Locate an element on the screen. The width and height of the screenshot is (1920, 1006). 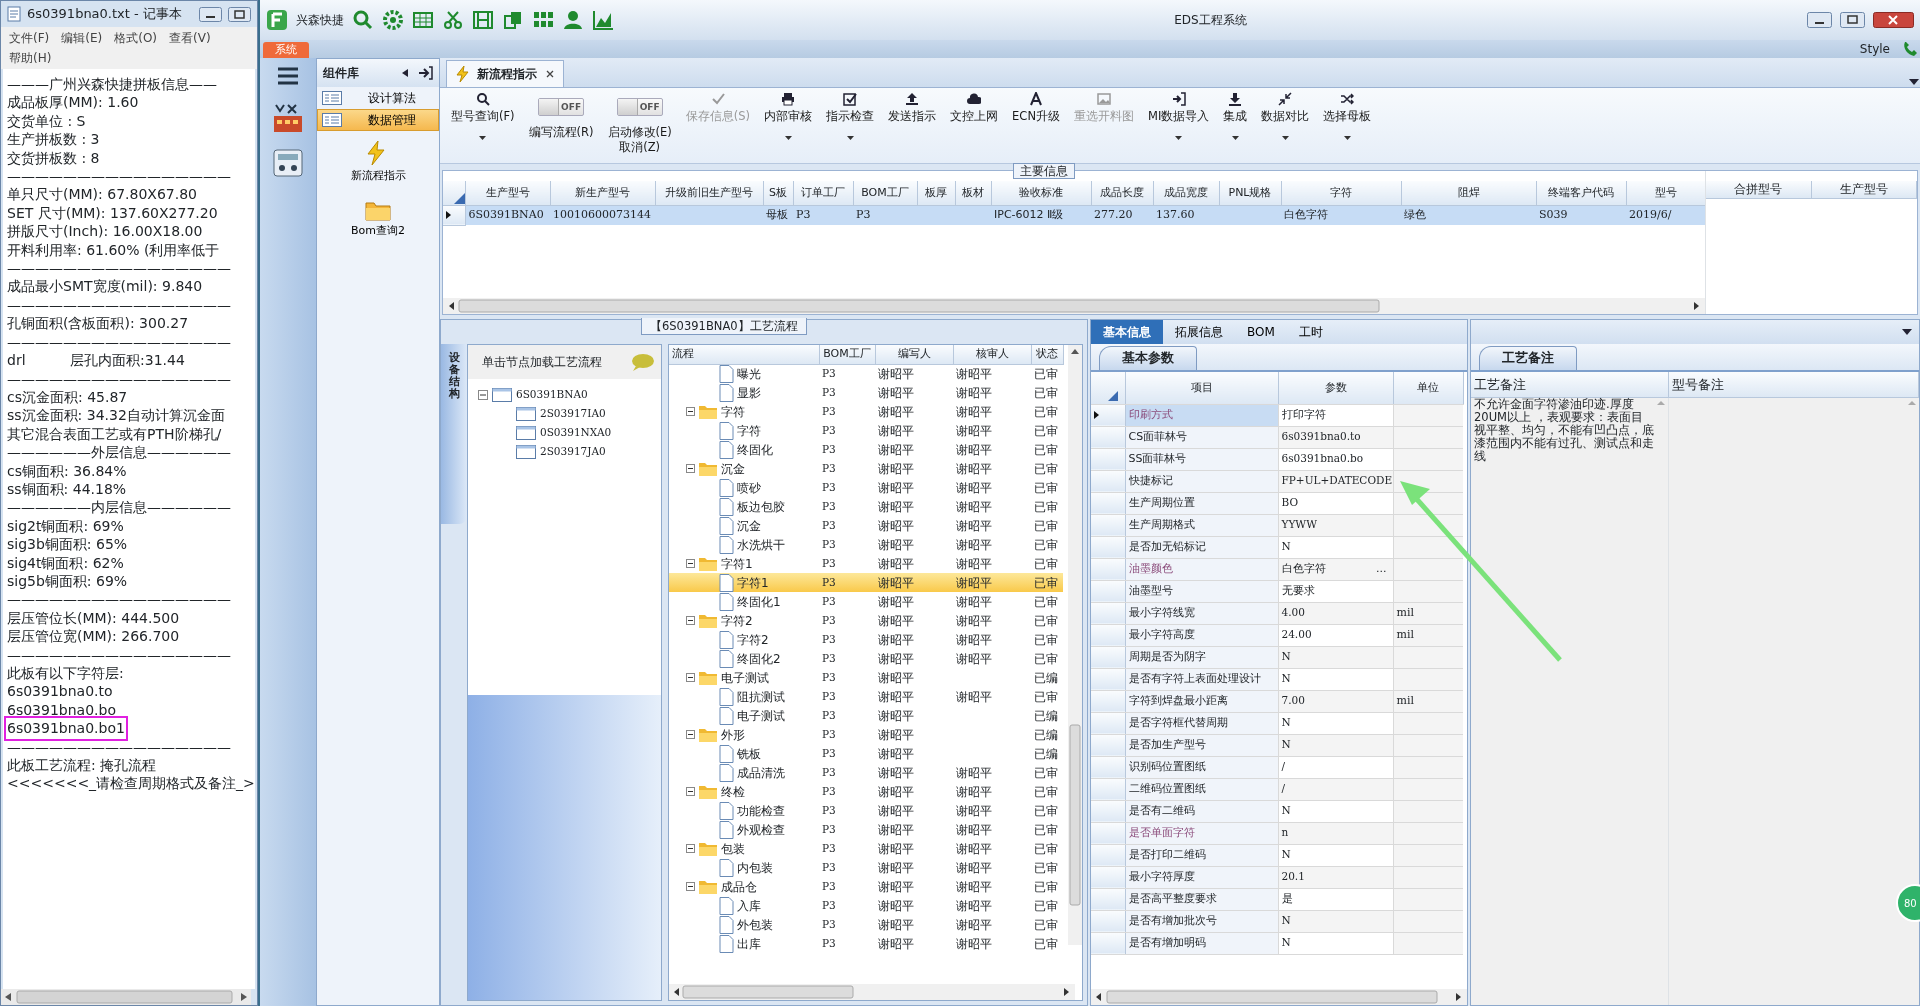
factory-icon is located at coordinates (288, 118).